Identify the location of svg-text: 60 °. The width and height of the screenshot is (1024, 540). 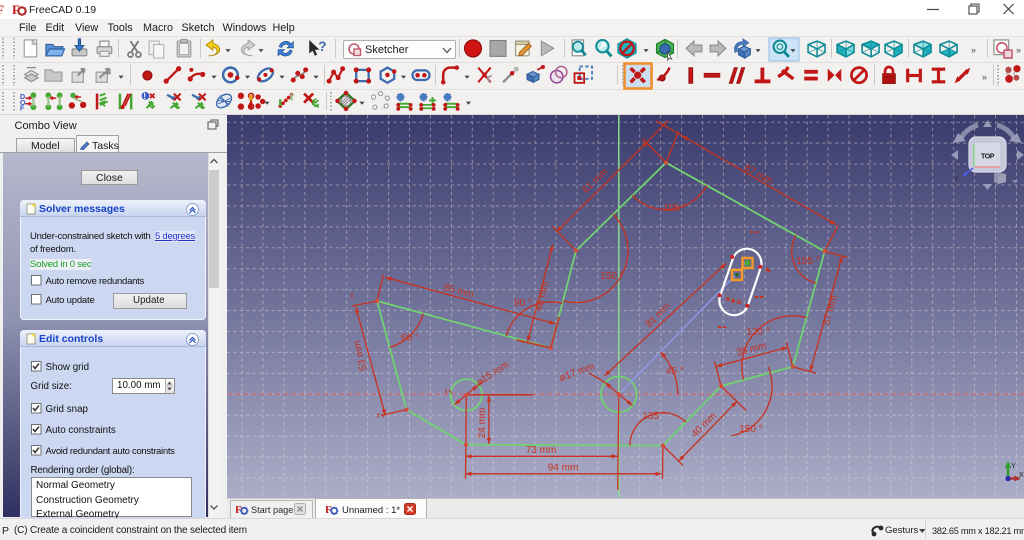
(410, 338).